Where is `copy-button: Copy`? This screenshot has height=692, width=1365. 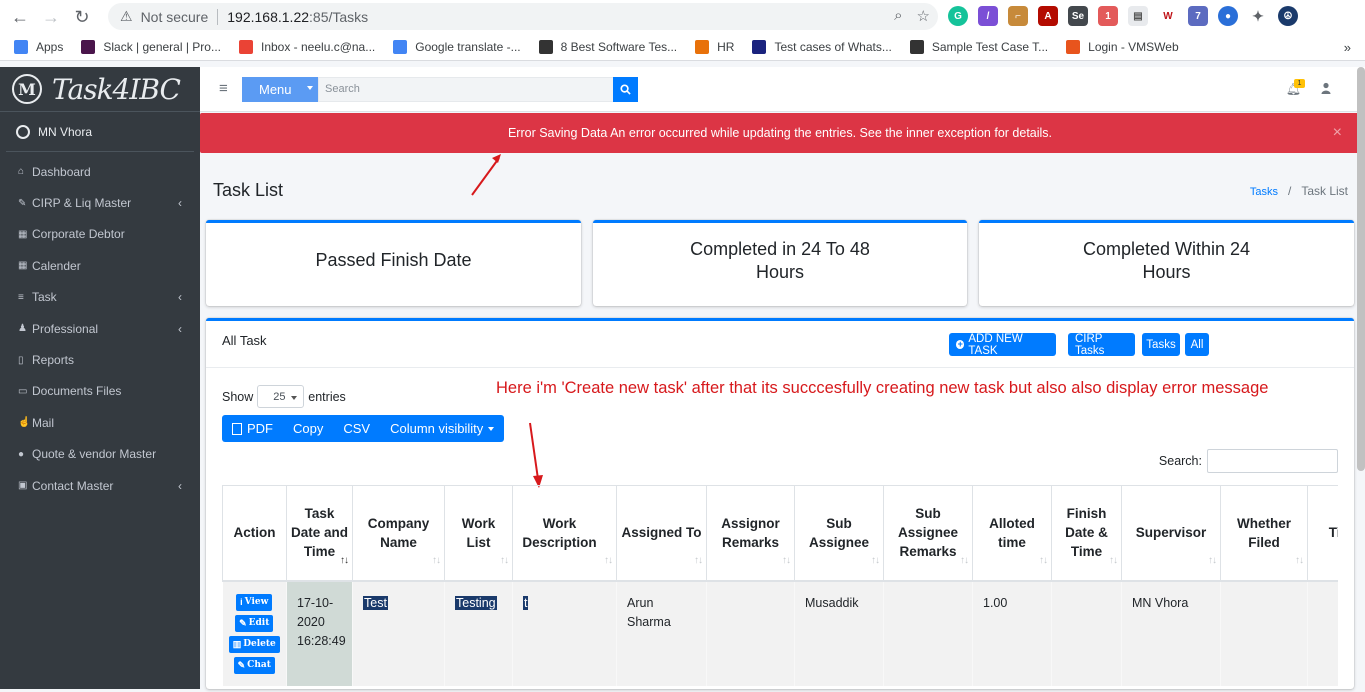
copy-button: Copy is located at coordinates (308, 428).